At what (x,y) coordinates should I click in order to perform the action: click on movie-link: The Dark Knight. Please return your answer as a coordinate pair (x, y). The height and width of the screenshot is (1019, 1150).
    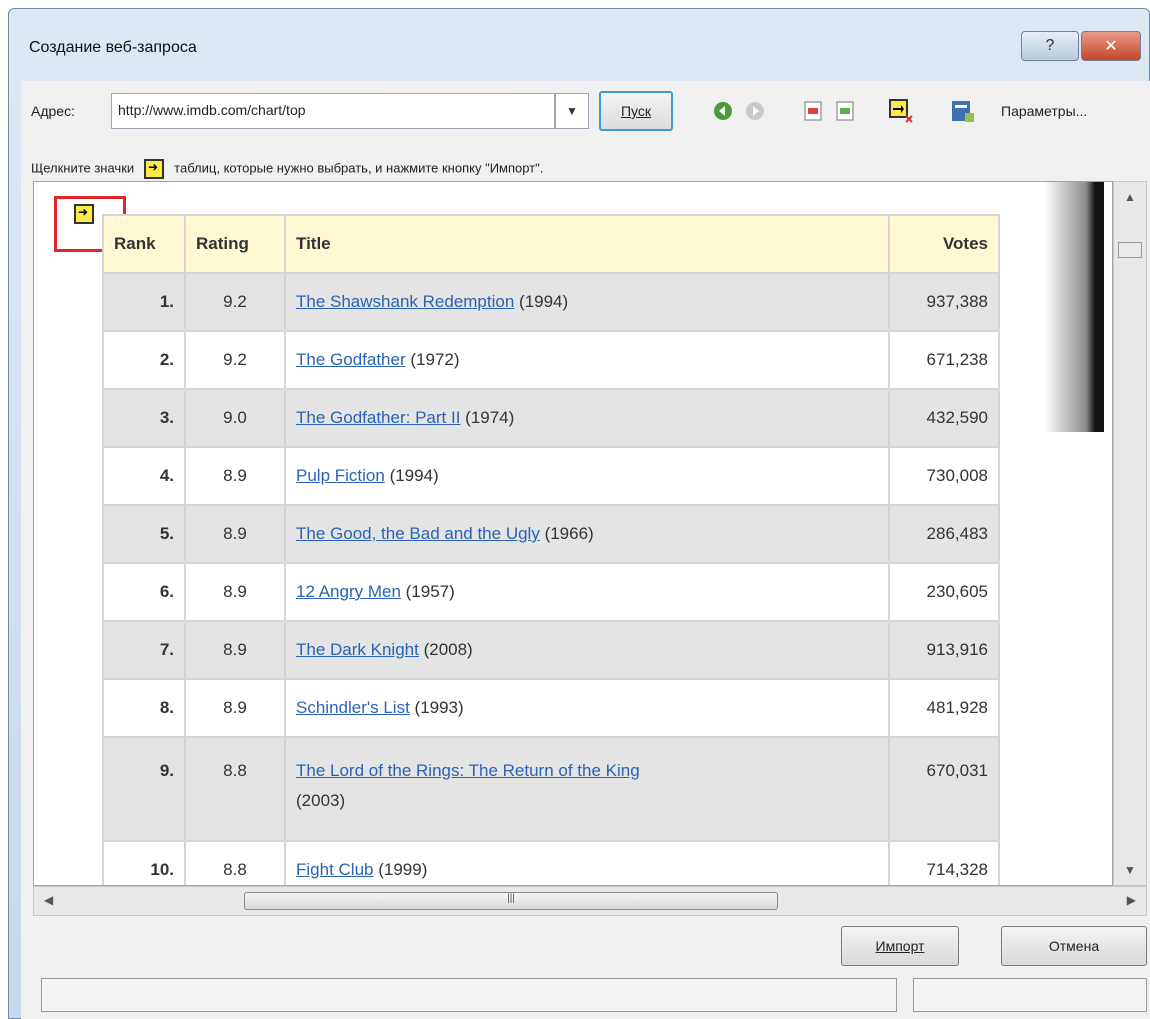
    Looking at the image, I should click on (357, 649).